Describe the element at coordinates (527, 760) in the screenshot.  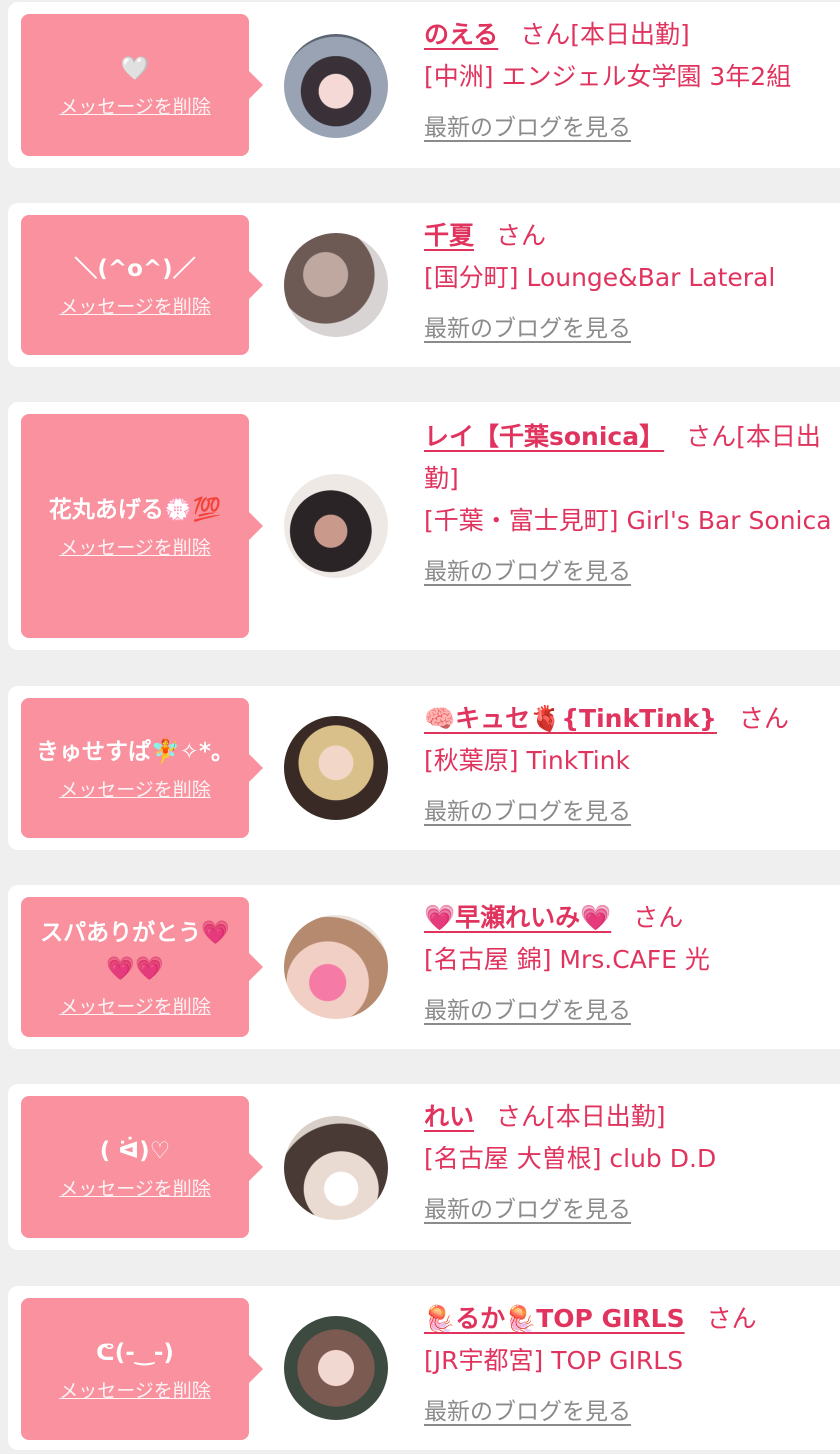
I see `shop-name: [秋葉原] TinkTink` at that location.